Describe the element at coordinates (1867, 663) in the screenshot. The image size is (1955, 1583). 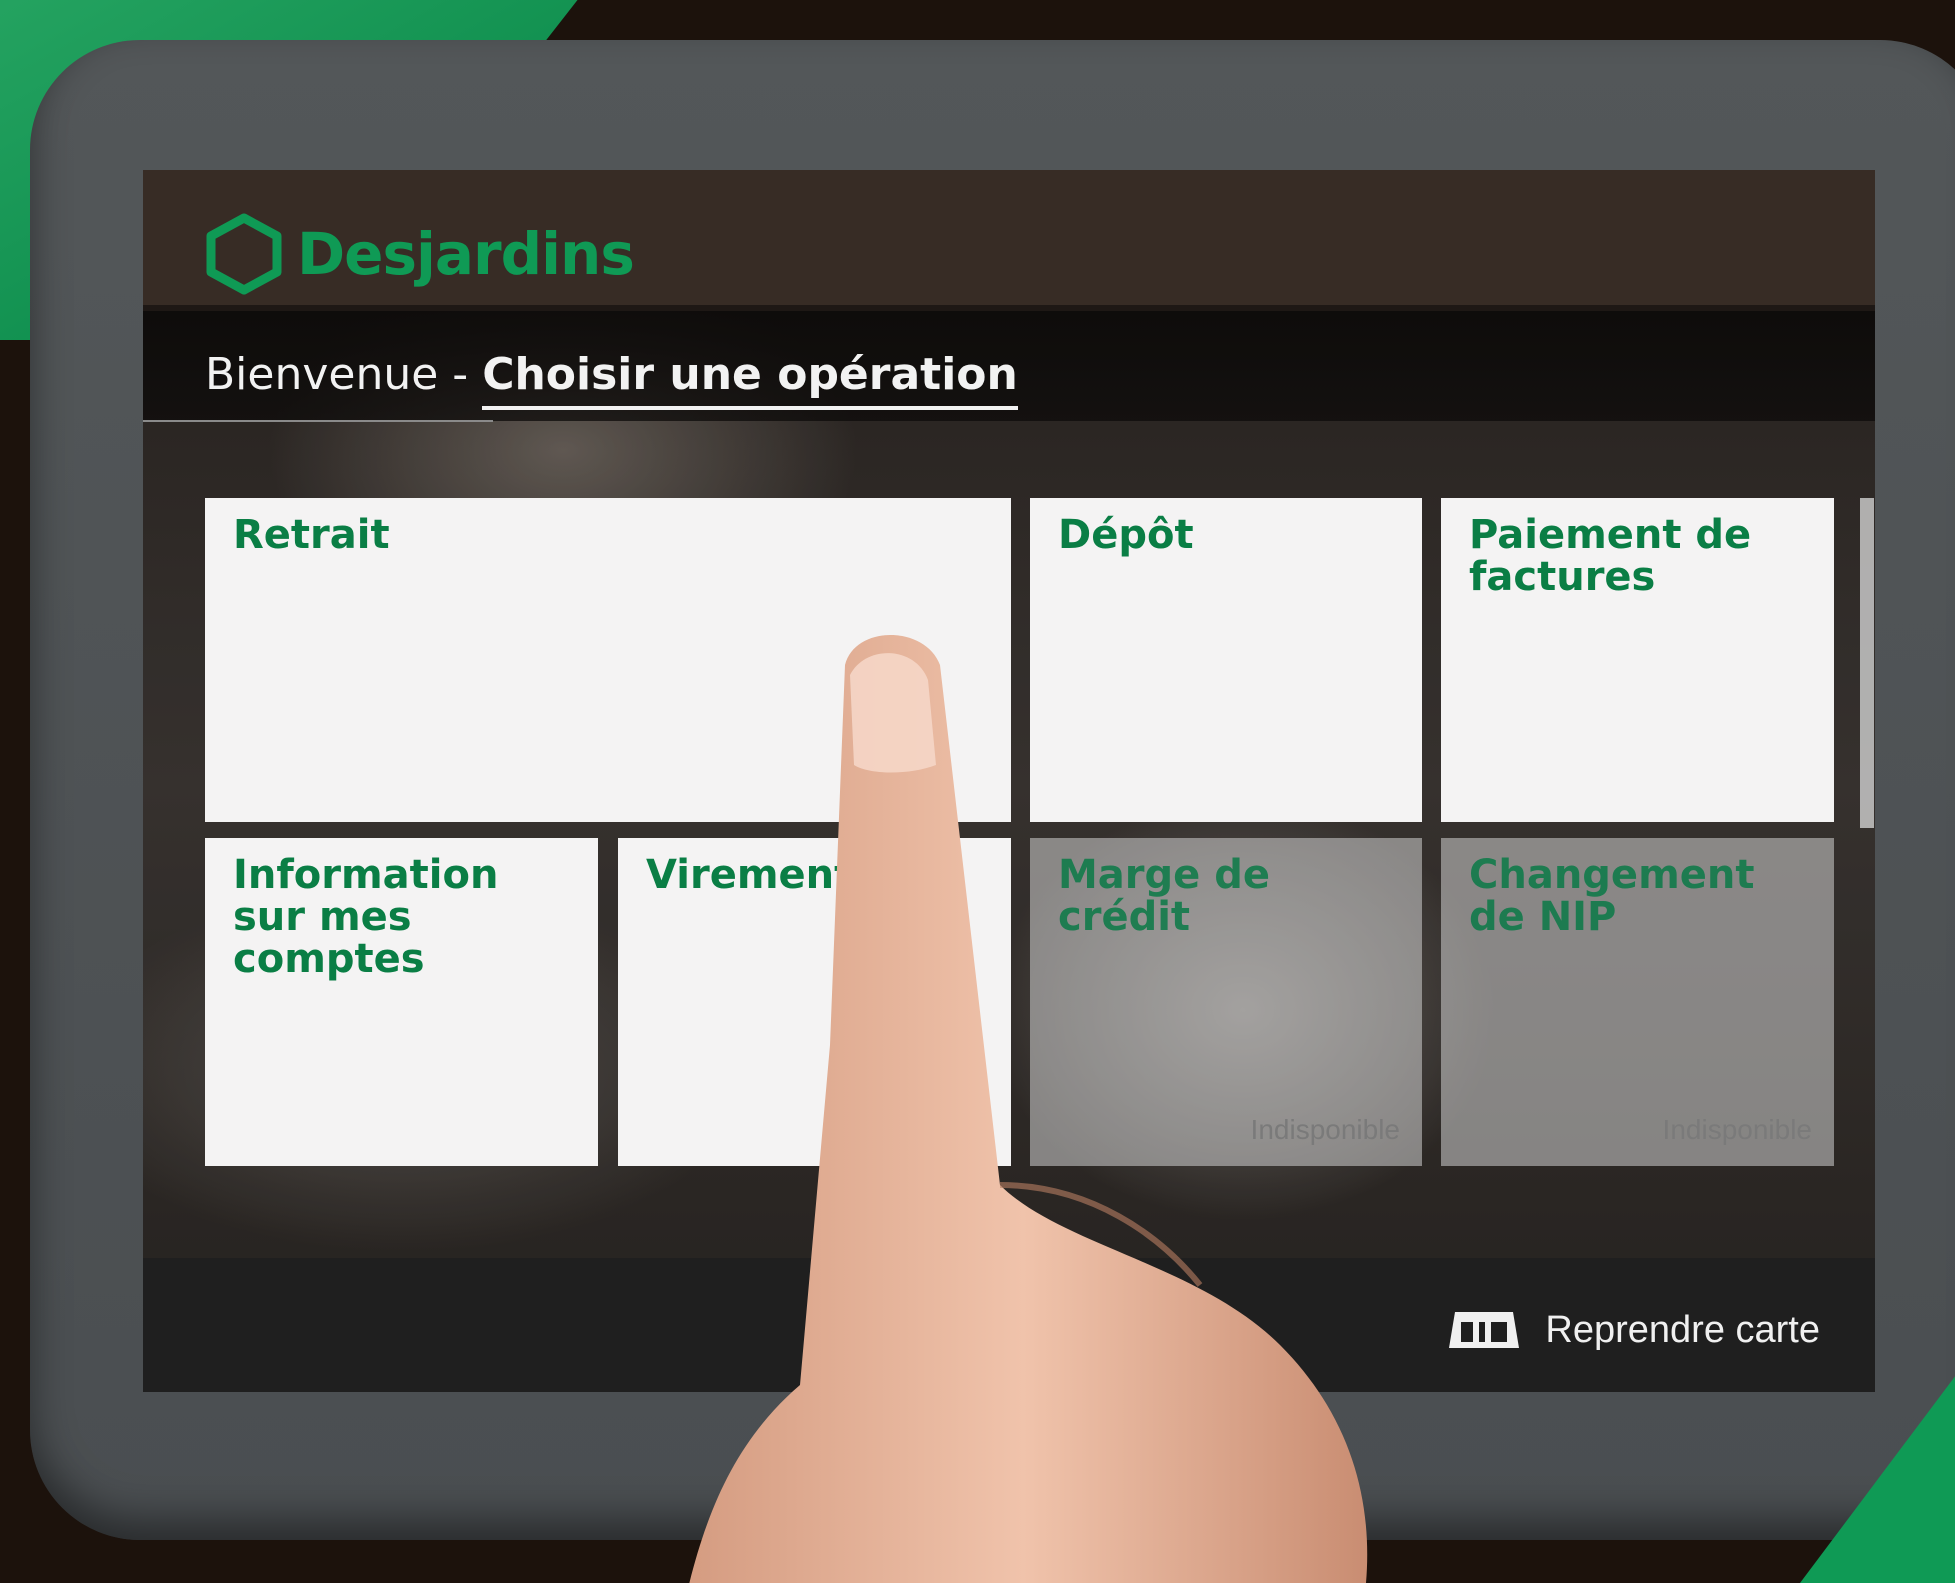
I see `scroll-indicator` at that location.